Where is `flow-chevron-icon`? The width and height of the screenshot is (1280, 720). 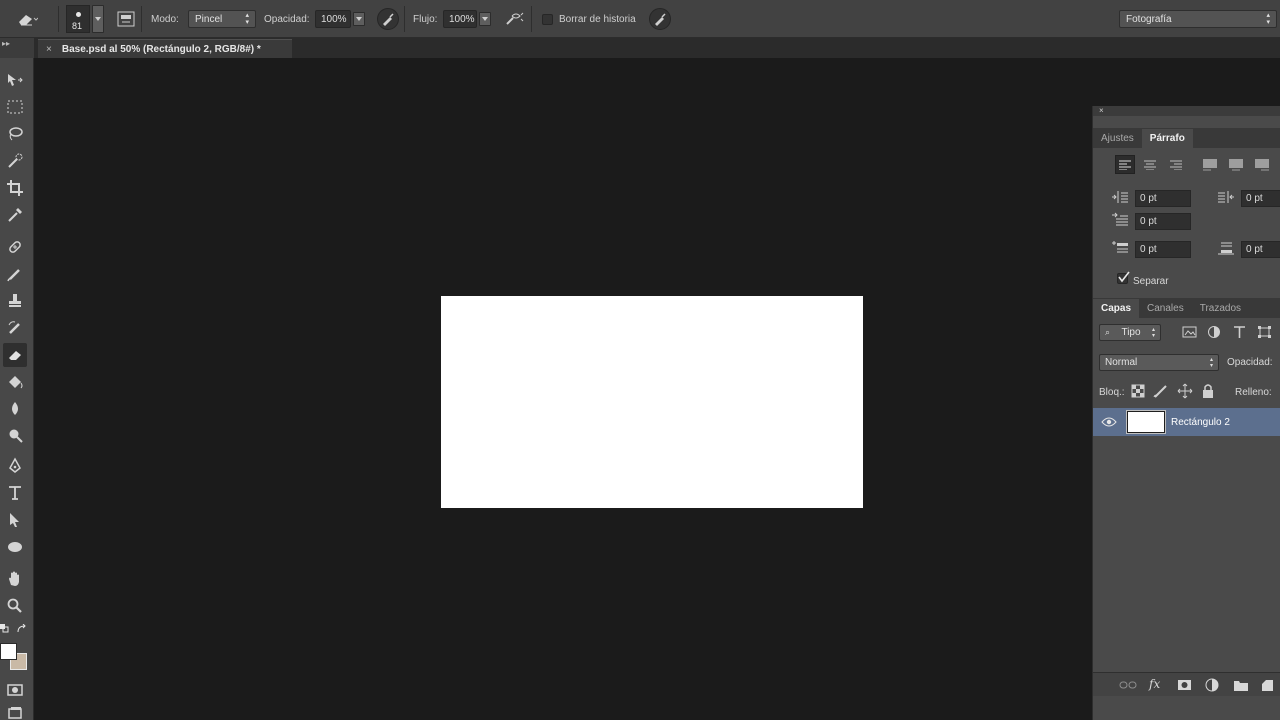
flow-chevron-icon is located at coordinates (485, 19).